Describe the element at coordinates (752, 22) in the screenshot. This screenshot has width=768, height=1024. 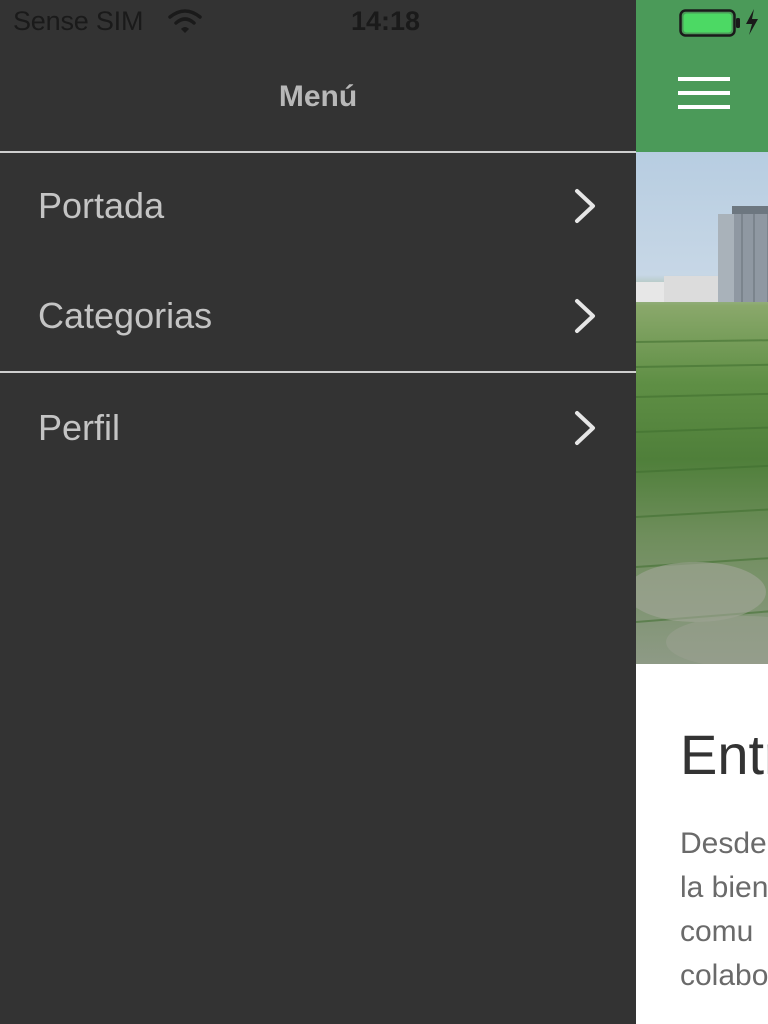
I see `charging-bolt-icon` at that location.